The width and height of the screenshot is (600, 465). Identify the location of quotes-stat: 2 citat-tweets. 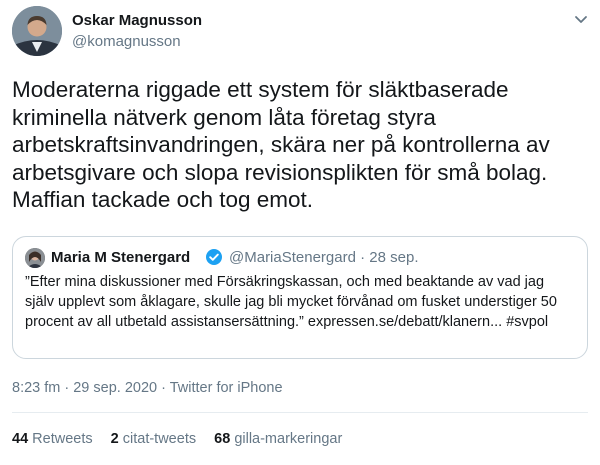
(153, 439).